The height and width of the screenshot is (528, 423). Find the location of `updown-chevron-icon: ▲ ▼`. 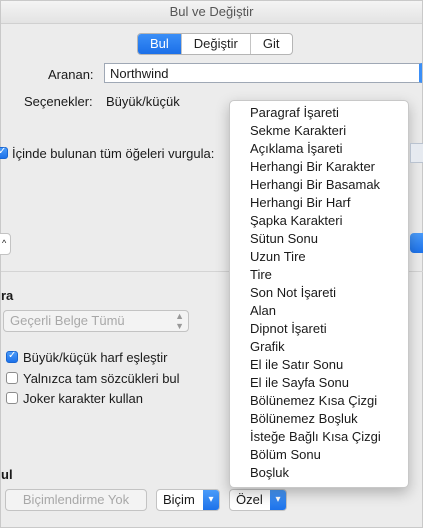

updown-chevron-icon: ▲ ▼ is located at coordinates (179, 321).